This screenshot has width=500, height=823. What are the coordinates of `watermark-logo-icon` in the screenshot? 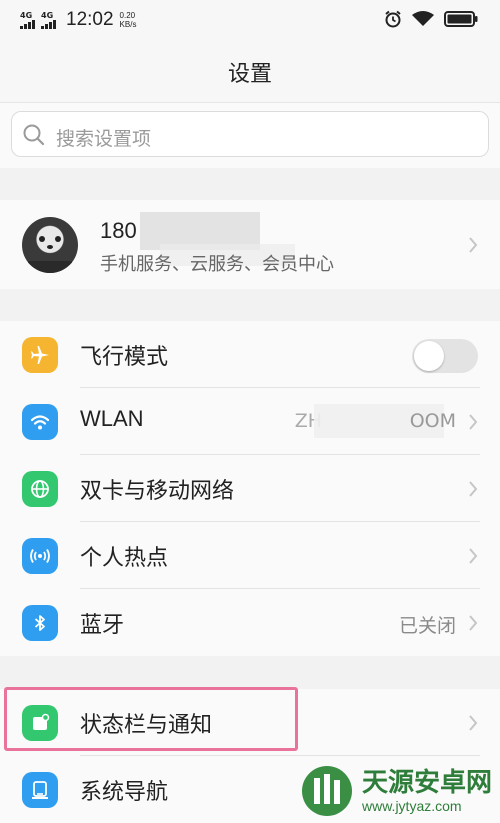 It's located at (327, 790).